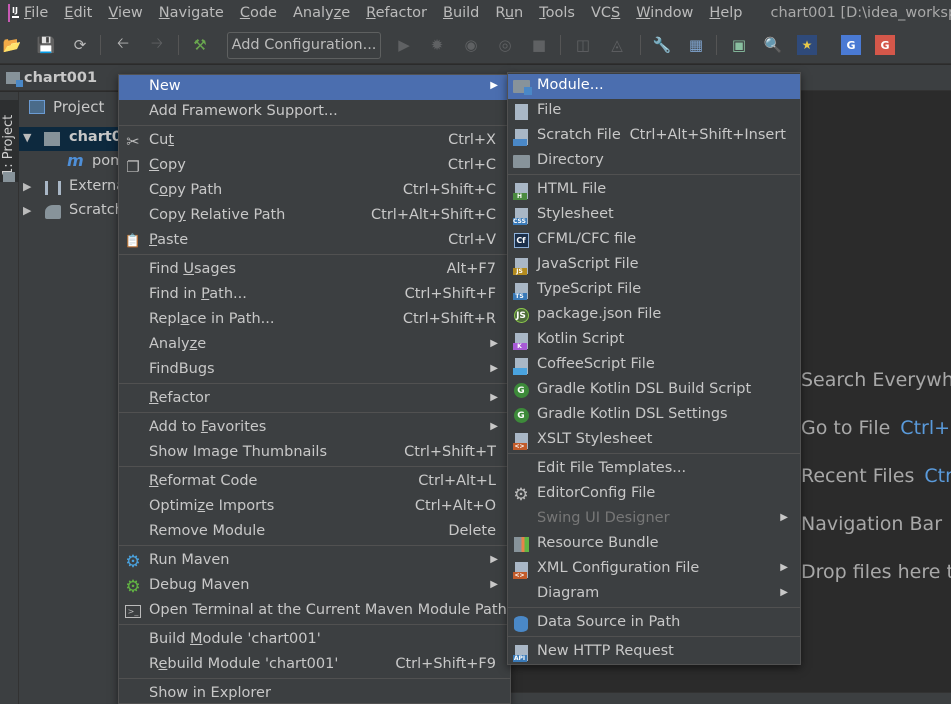 This screenshot has width=951, height=704. Describe the element at coordinates (404, 45) in the screenshot. I see `run-icon: ▶` at that location.